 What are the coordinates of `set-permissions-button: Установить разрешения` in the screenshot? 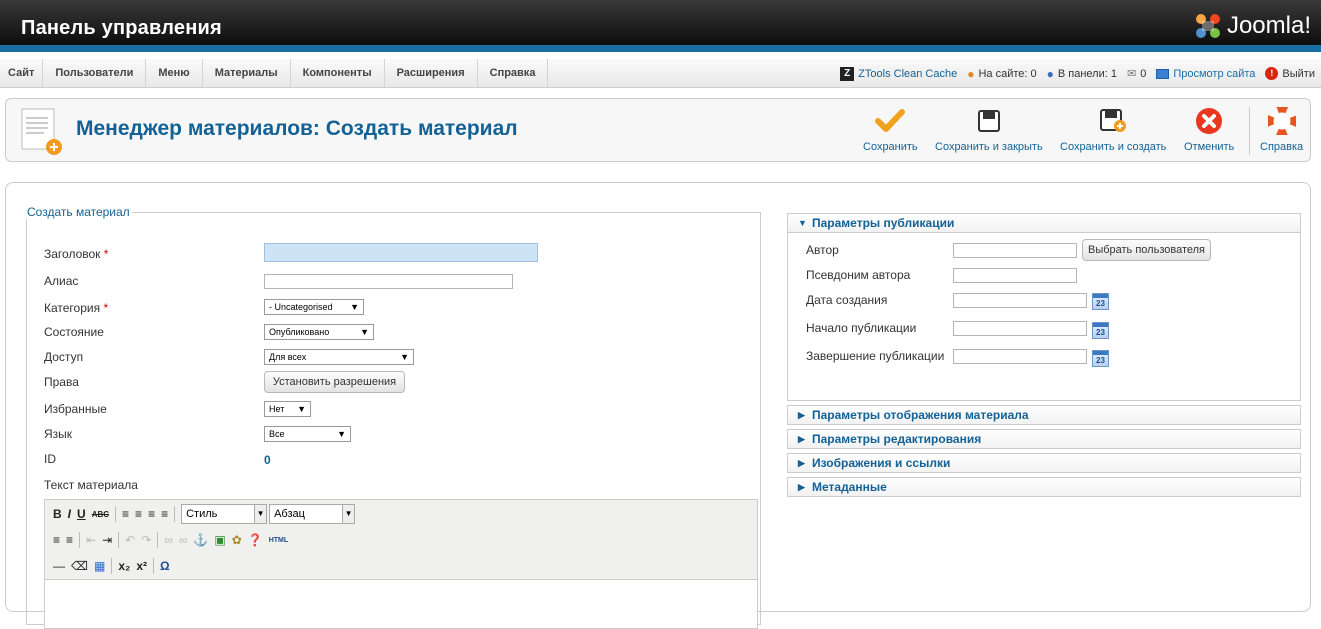 It's located at (334, 382).